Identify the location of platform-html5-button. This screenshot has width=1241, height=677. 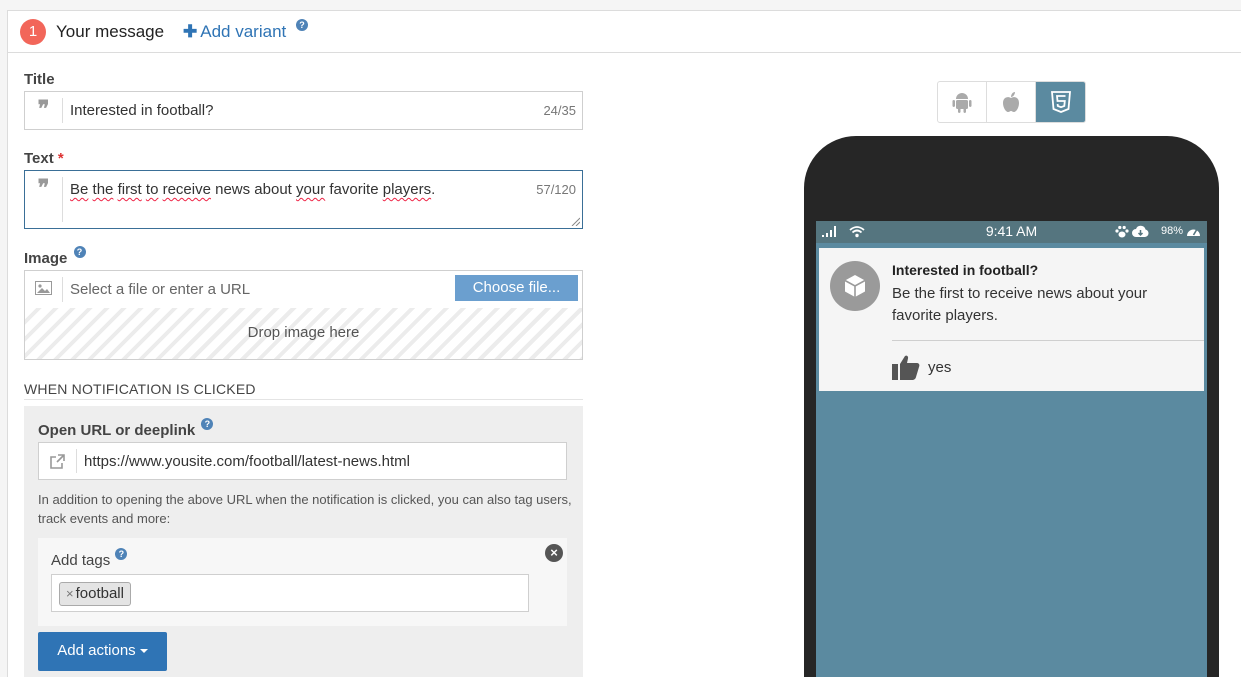
(1060, 102).